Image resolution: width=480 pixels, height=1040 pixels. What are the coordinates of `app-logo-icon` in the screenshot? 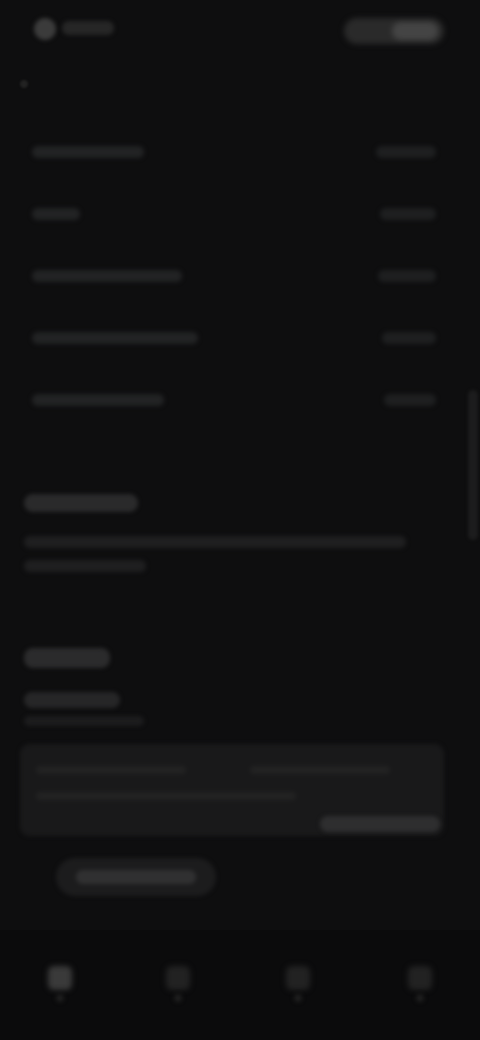 It's located at (45, 29).